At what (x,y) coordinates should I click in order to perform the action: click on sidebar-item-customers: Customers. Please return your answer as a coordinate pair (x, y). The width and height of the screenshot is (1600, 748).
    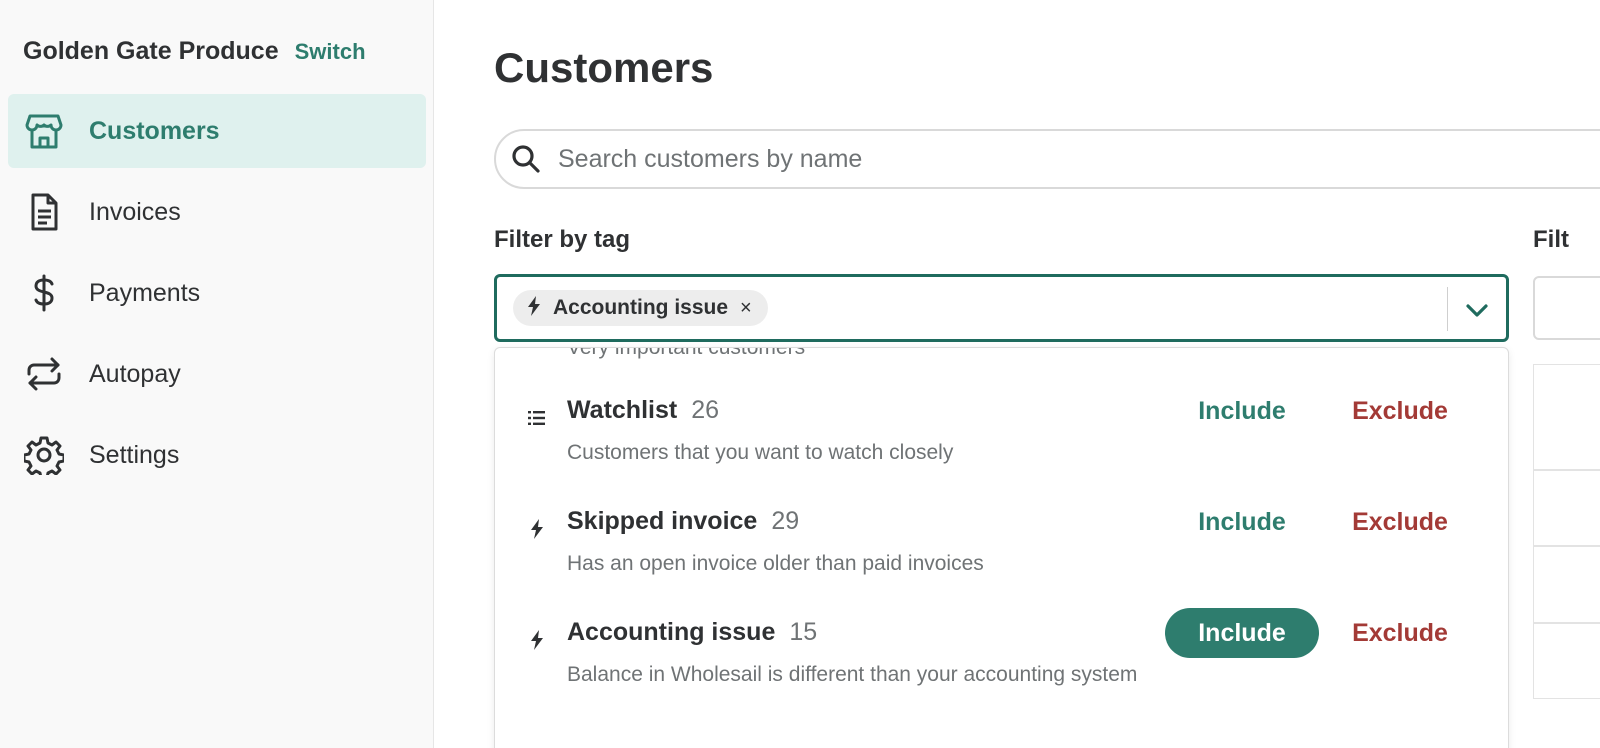
    Looking at the image, I should click on (217, 131).